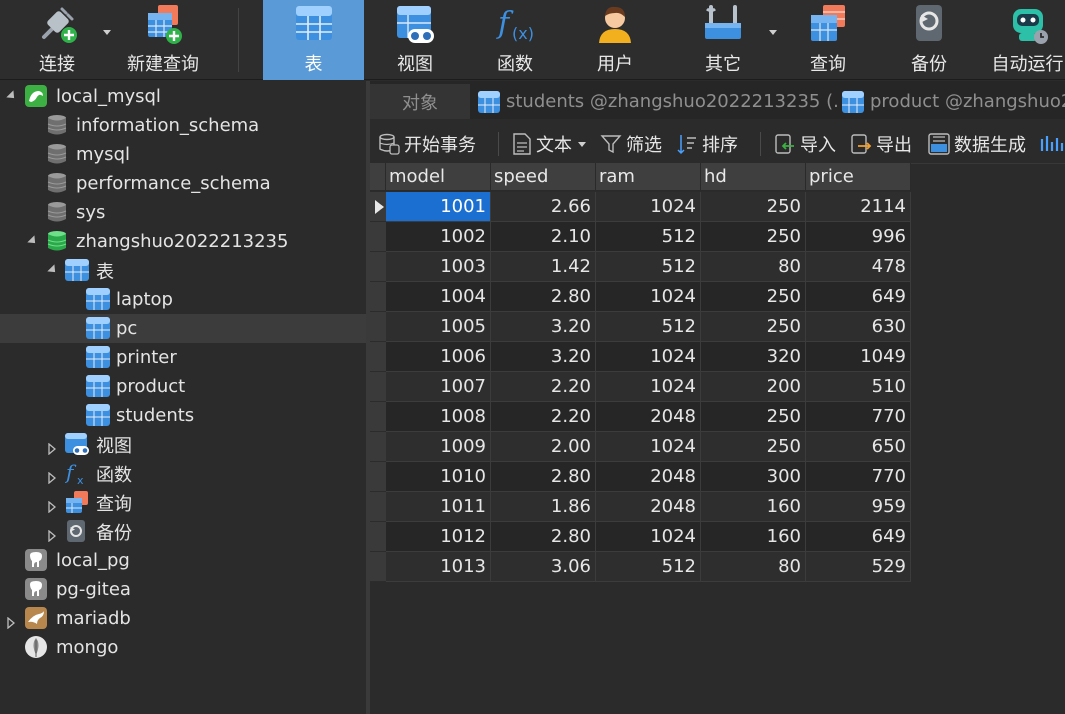 This screenshot has width=1065, height=714. What do you see at coordinates (415, 40) in the screenshot?
I see `view-button: 视图` at bounding box center [415, 40].